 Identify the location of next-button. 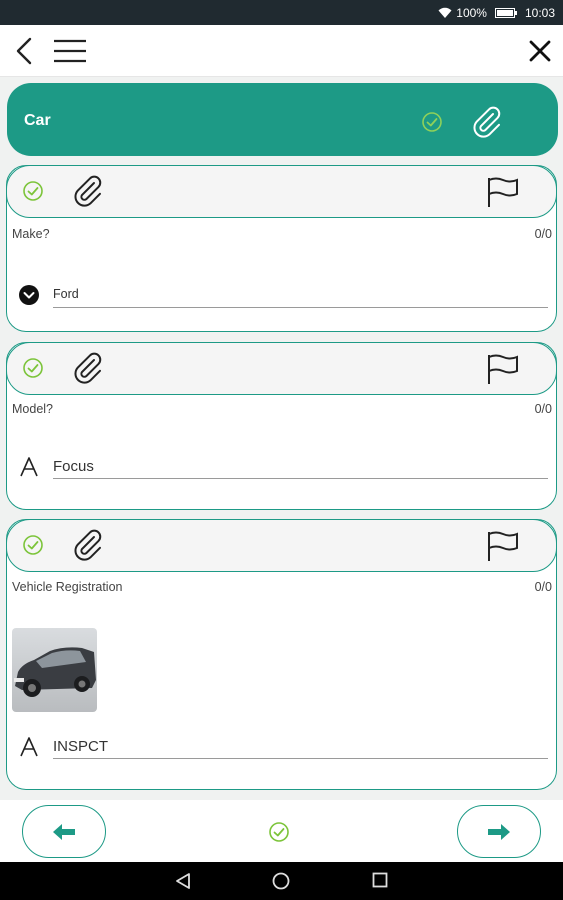
(499, 831).